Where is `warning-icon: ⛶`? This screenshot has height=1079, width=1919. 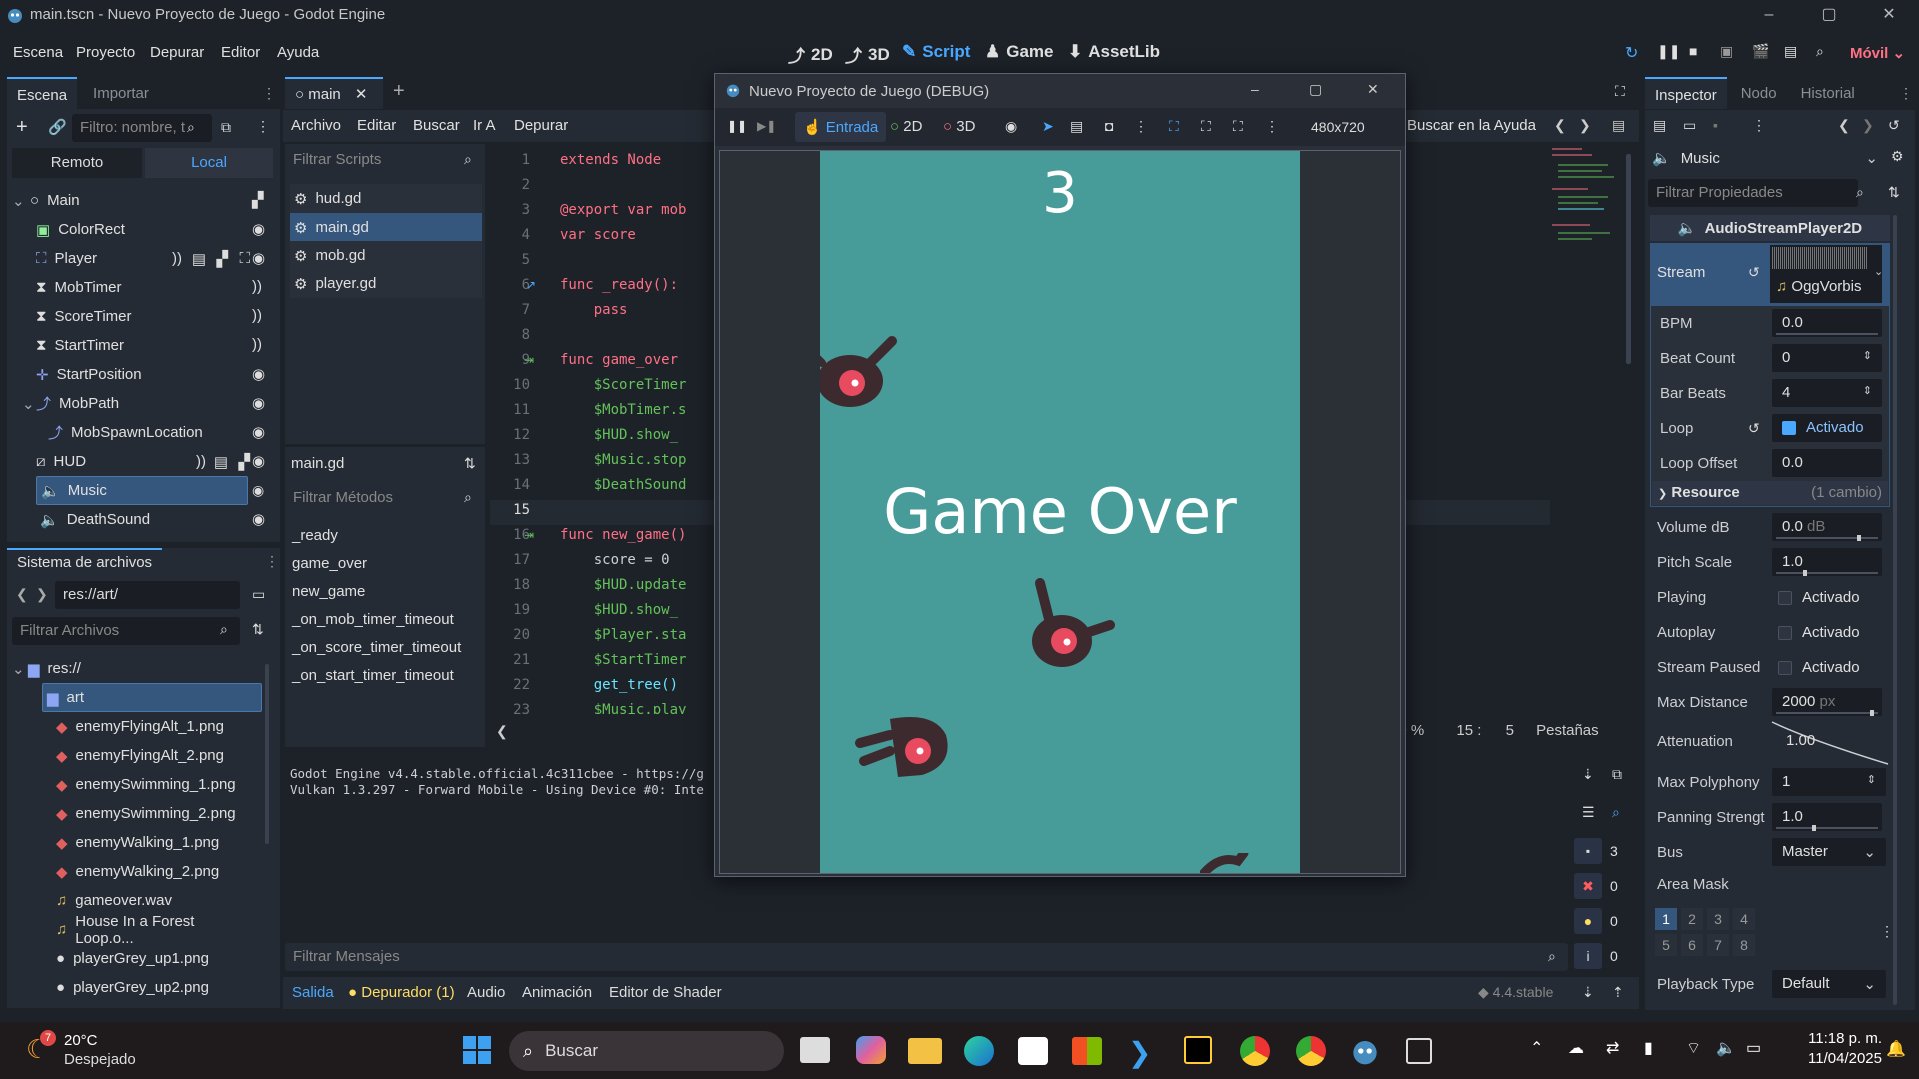 warning-icon: ⛶ is located at coordinates (244, 258).